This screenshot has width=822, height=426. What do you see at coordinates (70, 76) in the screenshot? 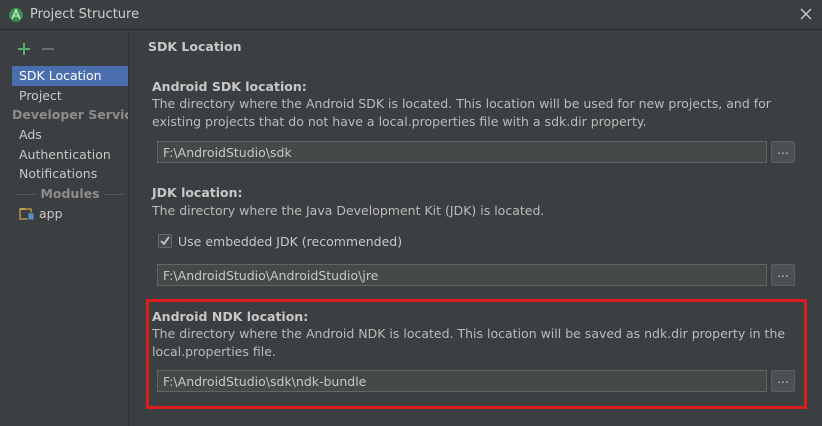
I see `sidebar-item-sdk-location: SDK Location` at bounding box center [70, 76].